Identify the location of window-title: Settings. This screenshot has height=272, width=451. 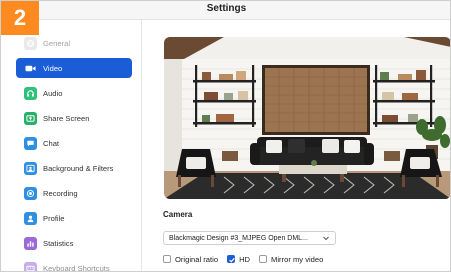
(226, 8).